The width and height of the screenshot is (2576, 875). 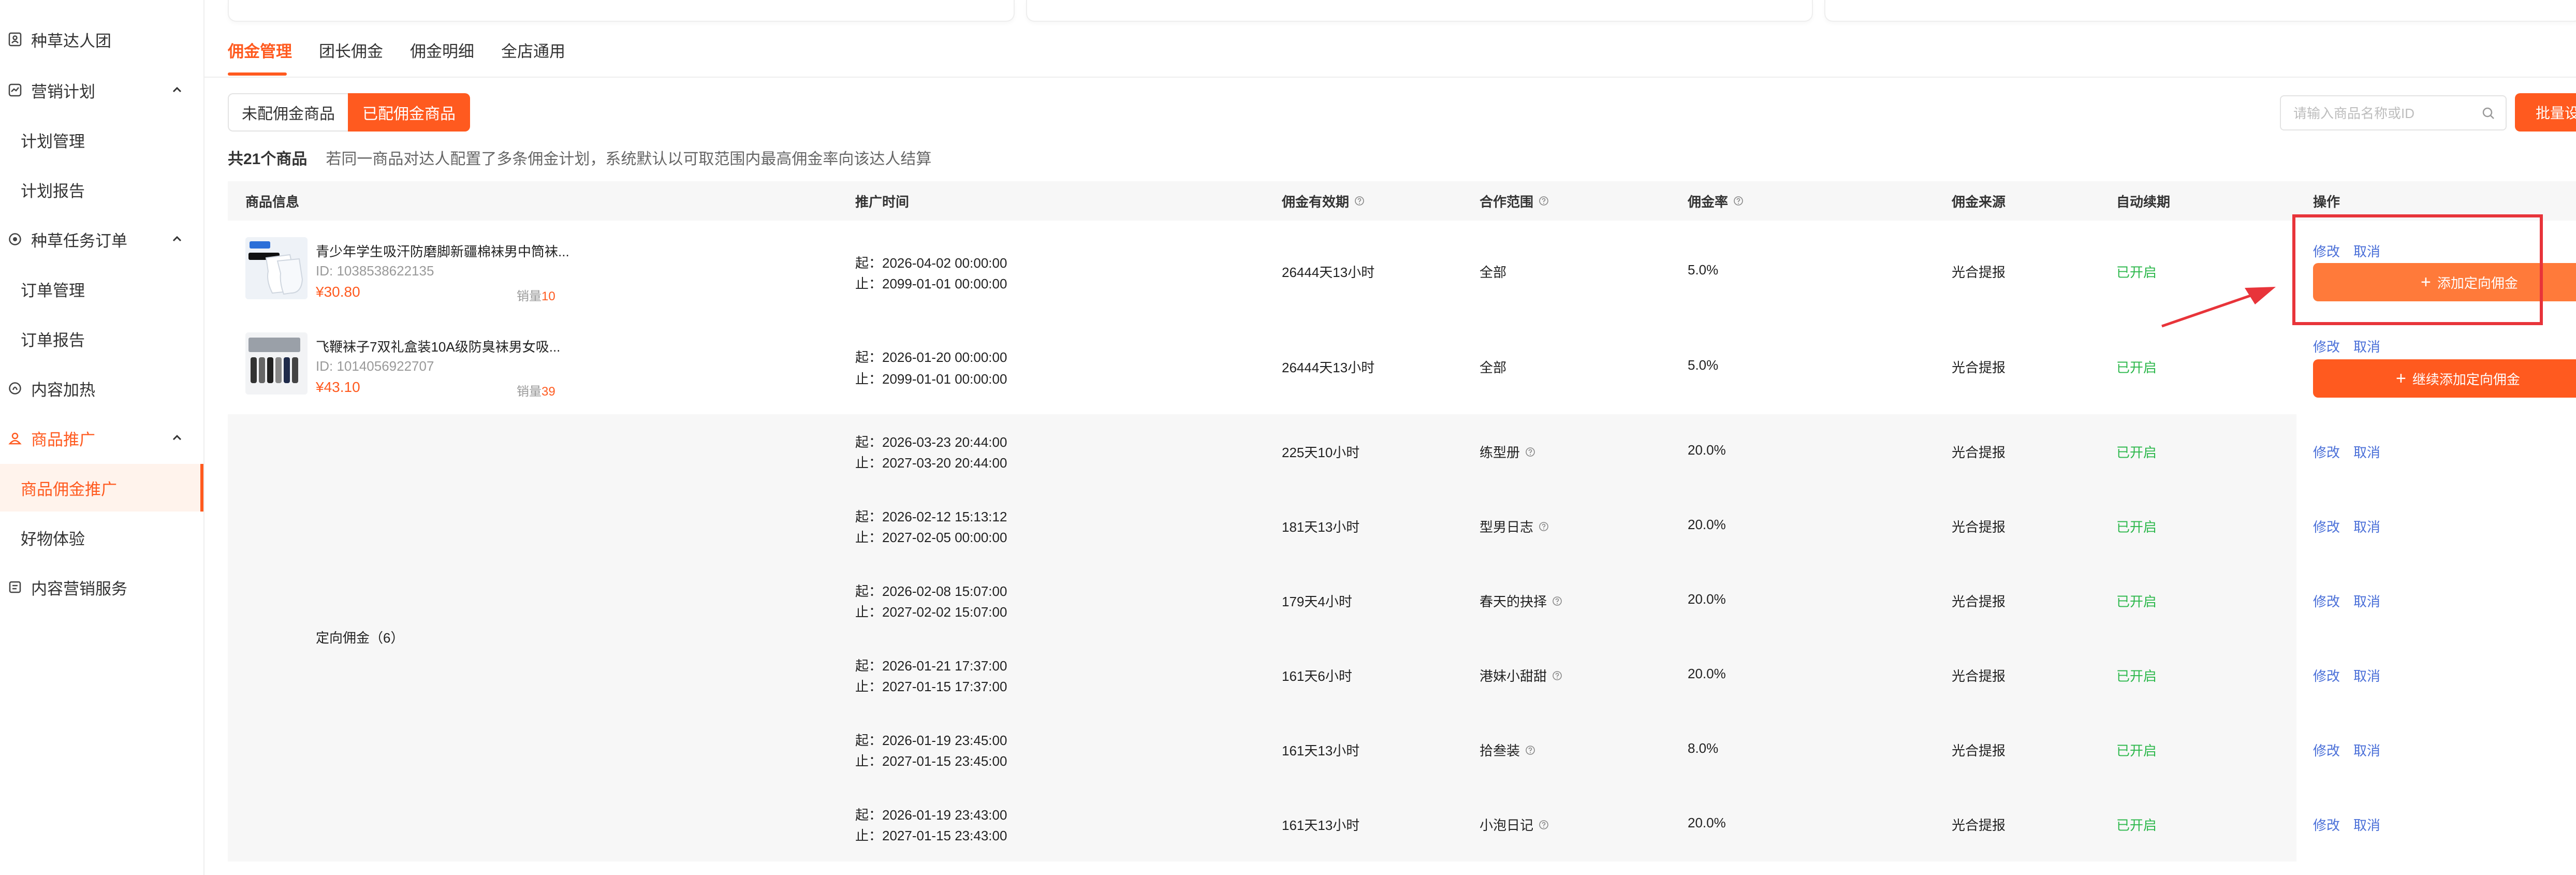 I want to click on continue-add-directed-commission-button: + 继续添加定向佣金, so click(x=2444, y=378).